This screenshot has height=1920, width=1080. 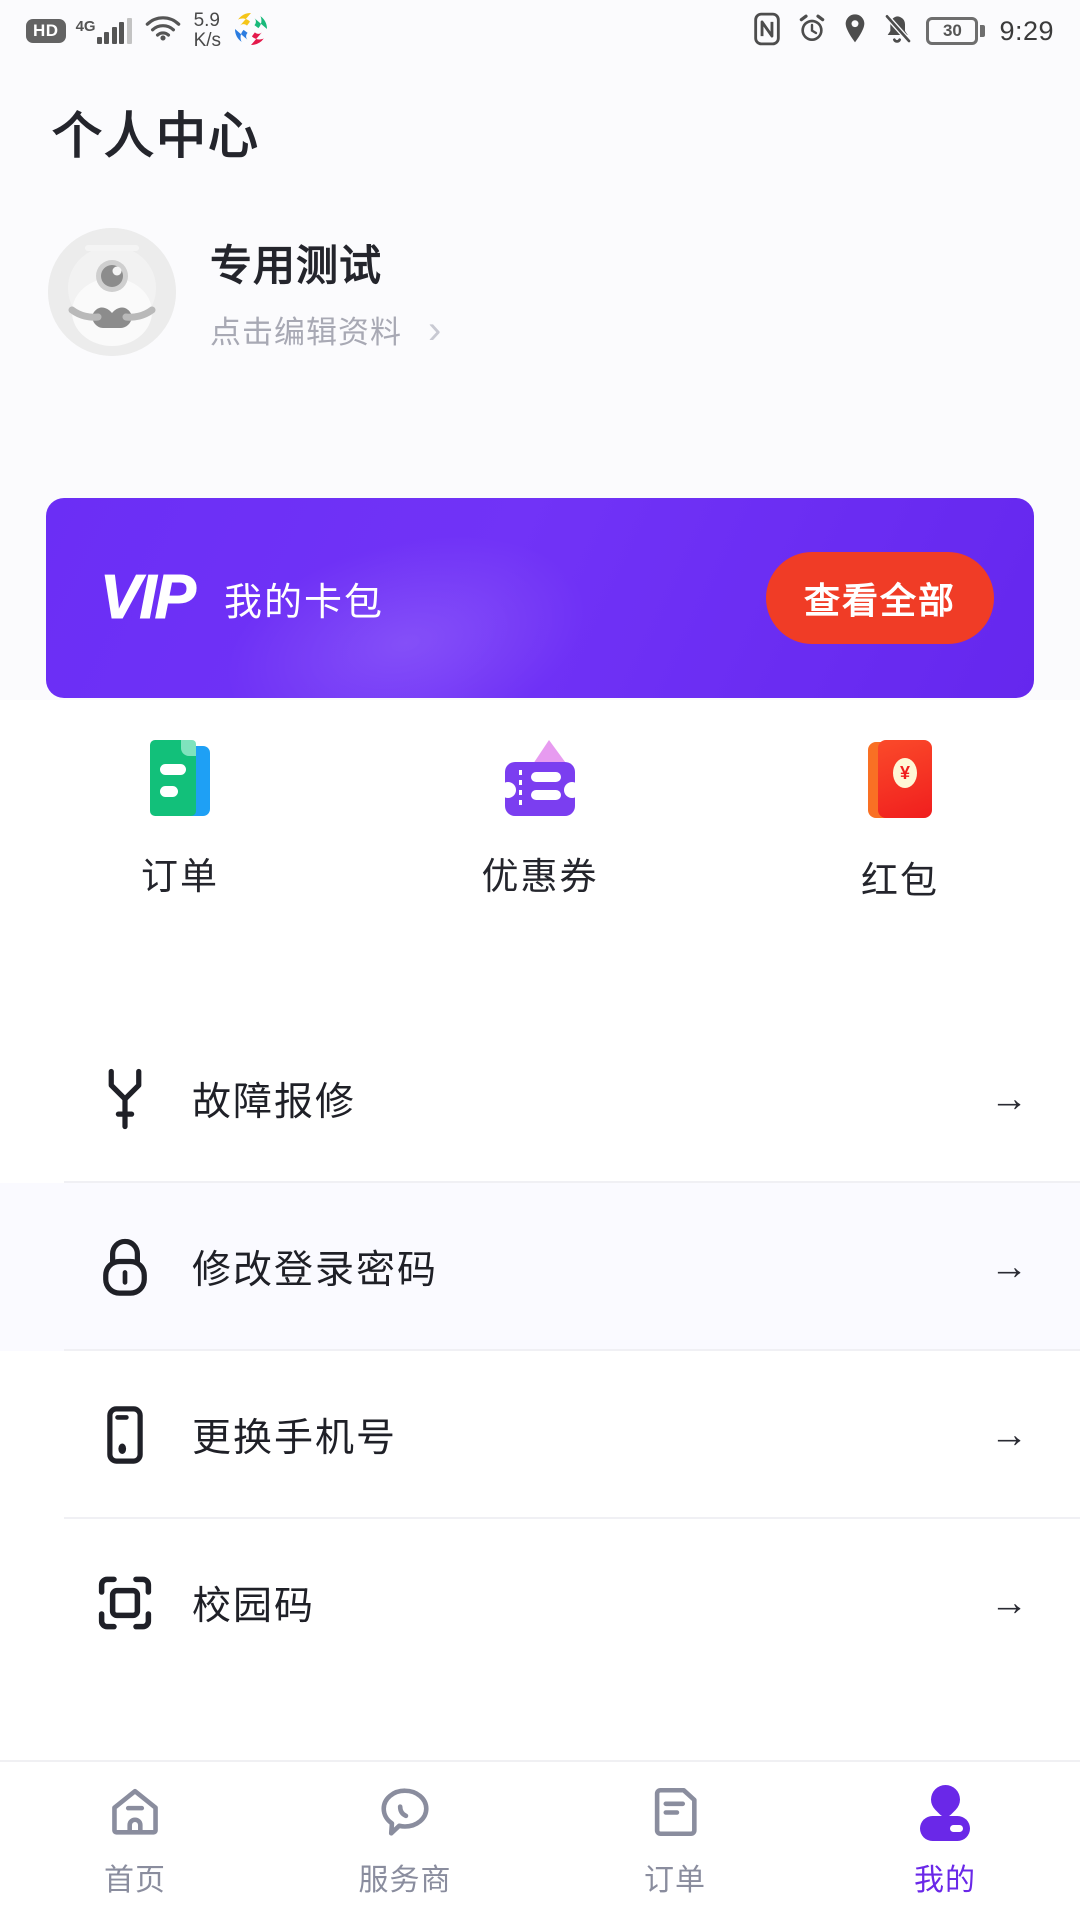 I want to click on net-speed-label: 5.9 K/s, so click(x=207, y=30).